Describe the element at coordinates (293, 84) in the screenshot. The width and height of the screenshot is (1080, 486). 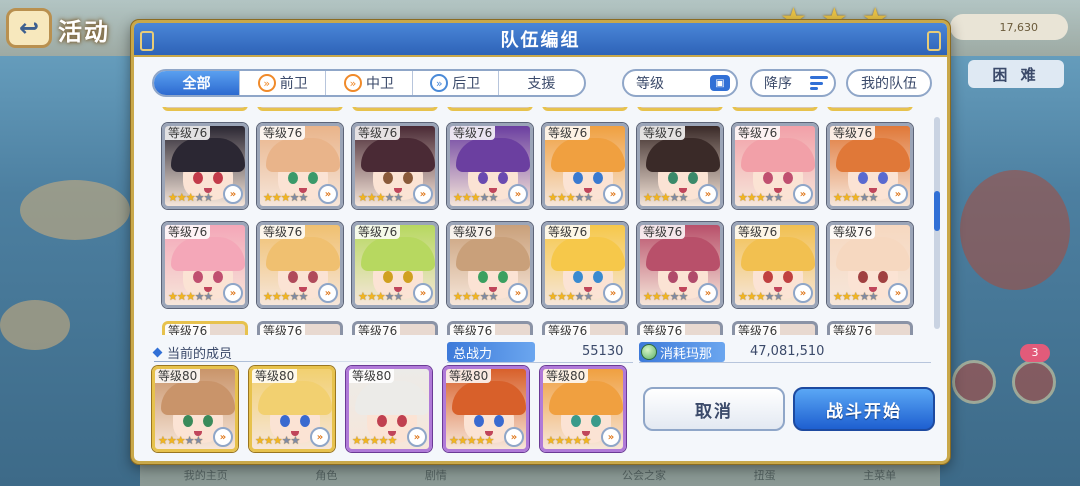
I see `tab-label: 前卫` at that location.